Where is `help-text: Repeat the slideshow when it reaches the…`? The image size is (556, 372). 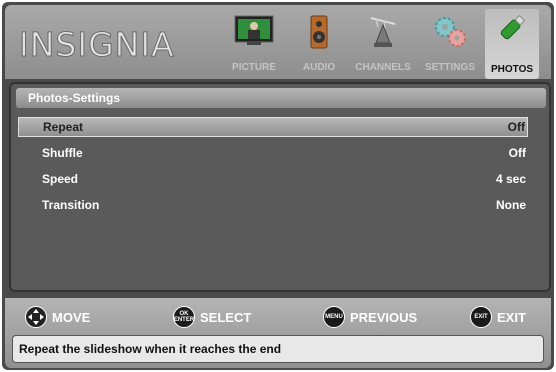 help-text: Repeat the slideshow when it reaches the… is located at coordinates (278, 349).